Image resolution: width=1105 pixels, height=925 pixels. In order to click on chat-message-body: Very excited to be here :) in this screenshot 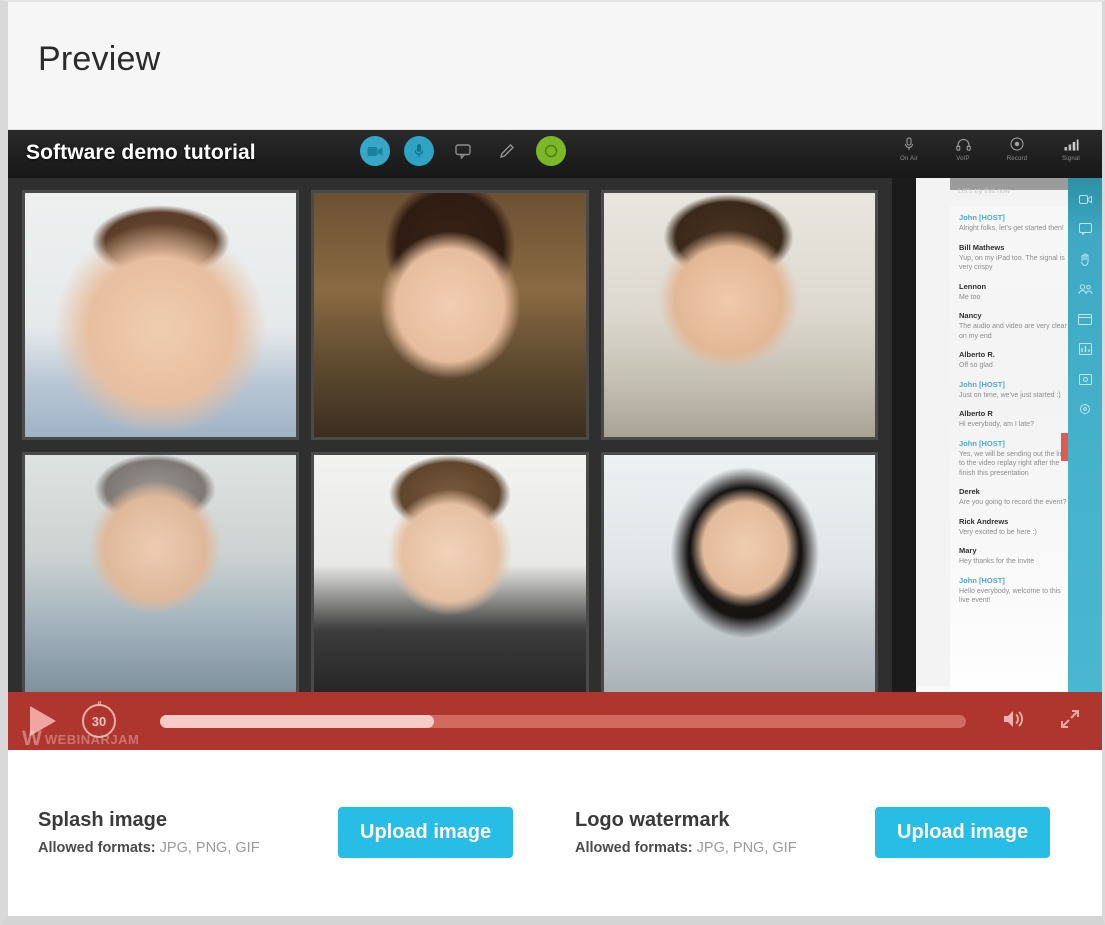, I will do `click(998, 532)`.